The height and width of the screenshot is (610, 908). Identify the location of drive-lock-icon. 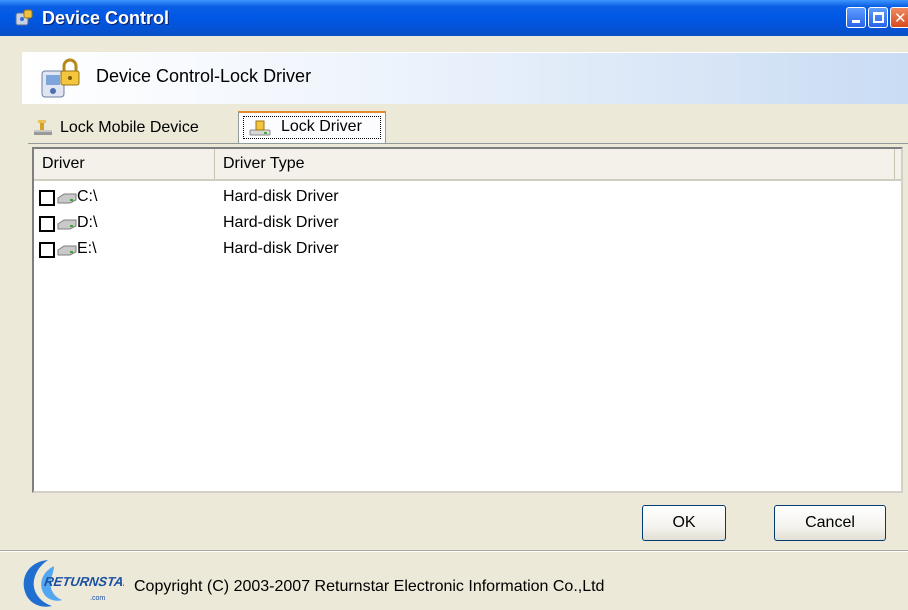
(260, 128).